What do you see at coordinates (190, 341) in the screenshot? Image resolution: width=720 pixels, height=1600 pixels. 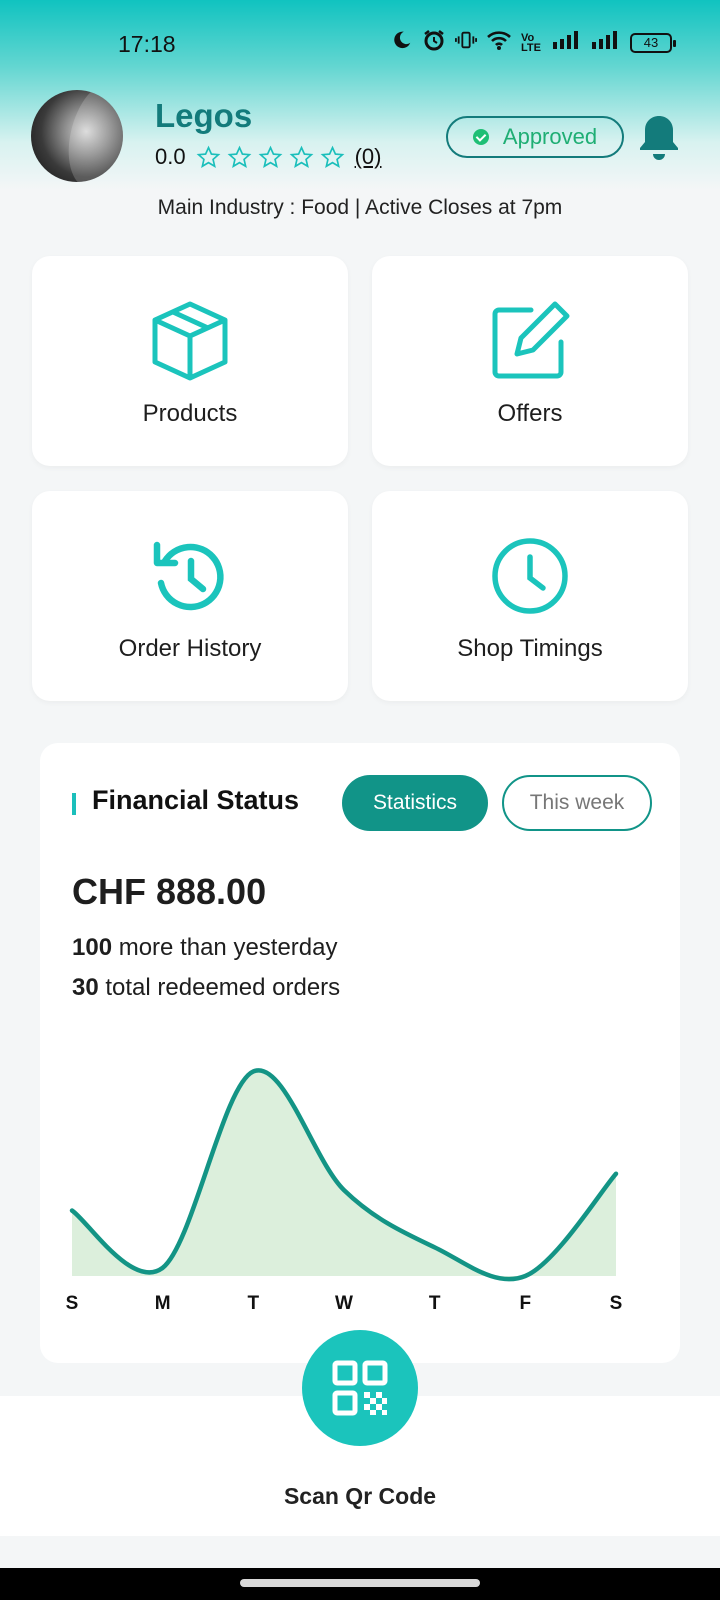 I see `box-icon` at bounding box center [190, 341].